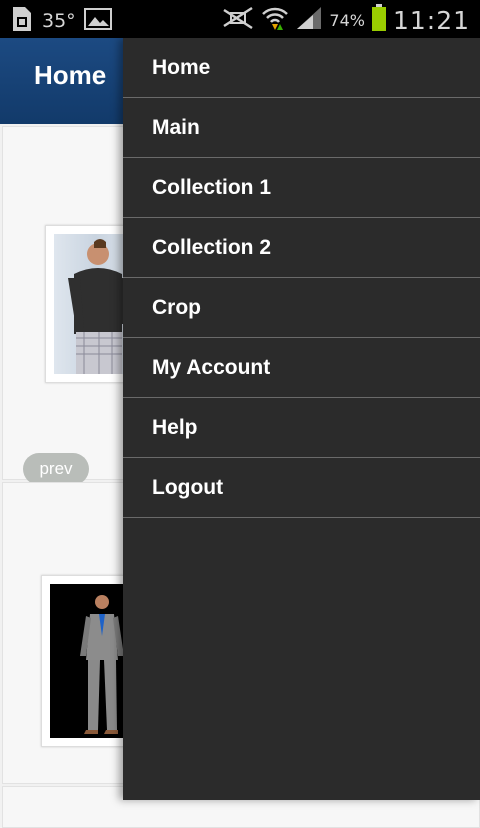 Image resolution: width=480 pixels, height=828 pixels. I want to click on status-right: 74% 11:21, so click(345, 20).